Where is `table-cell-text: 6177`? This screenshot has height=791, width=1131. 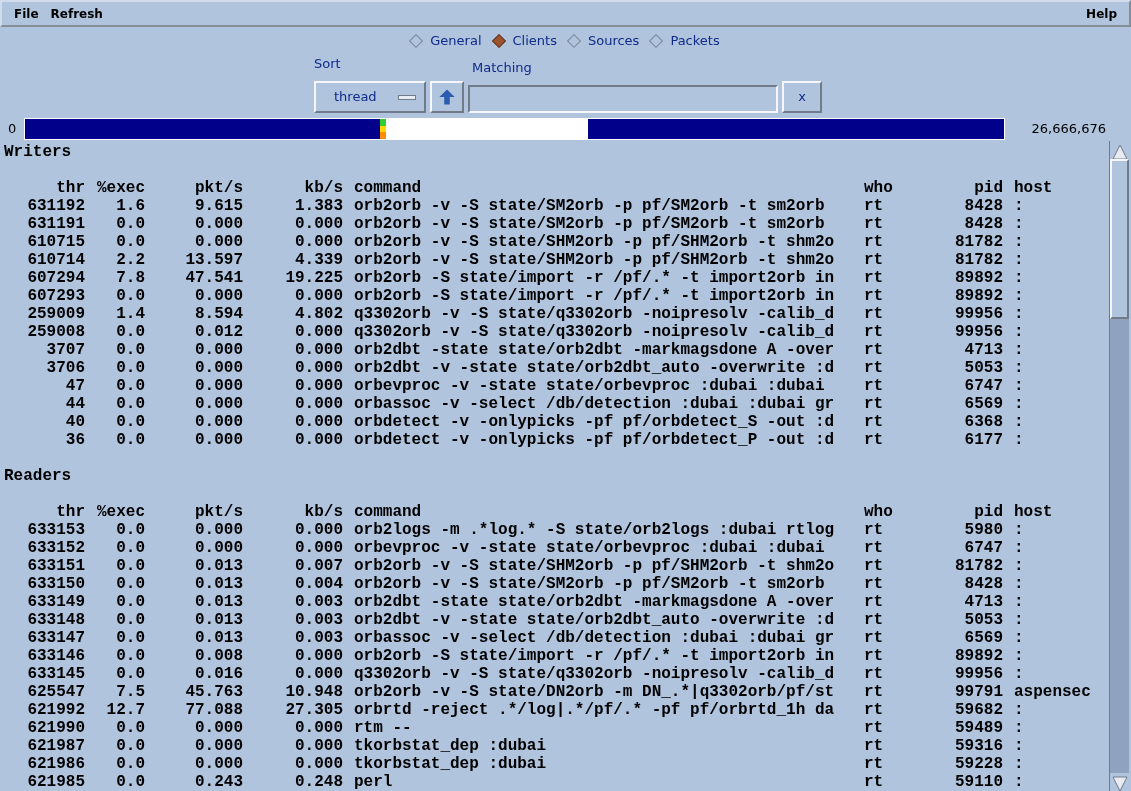 table-cell-text: 6177 is located at coordinates (983, 440).